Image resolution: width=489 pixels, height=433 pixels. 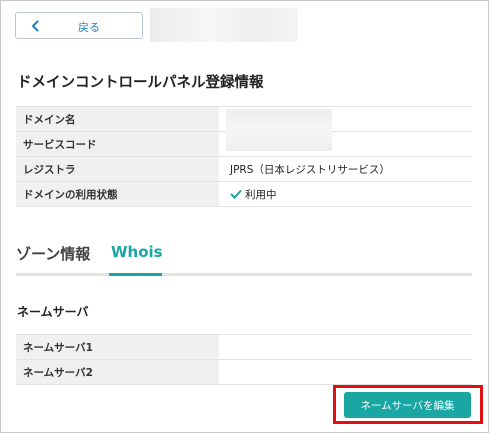 What do you see at coordinates (407, 405) in the screenshot?
I see `edit-nameserver-button: ネームサーバを編集` at bounding box center [407, 405].